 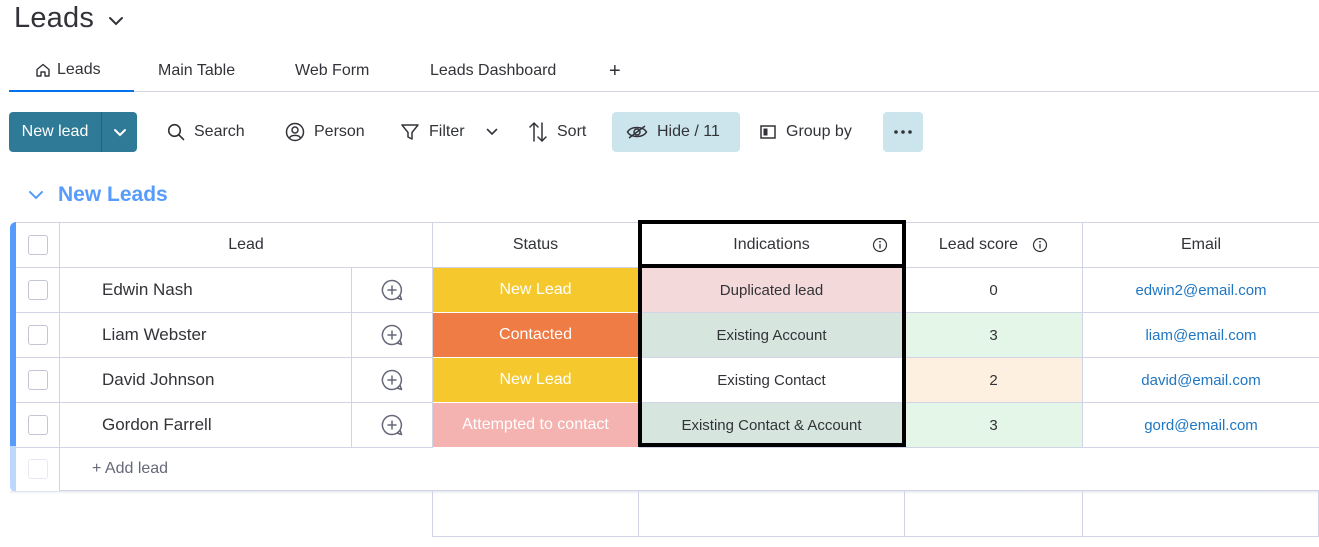 I want to click on search-button: Search, so click(x=206, y=132).